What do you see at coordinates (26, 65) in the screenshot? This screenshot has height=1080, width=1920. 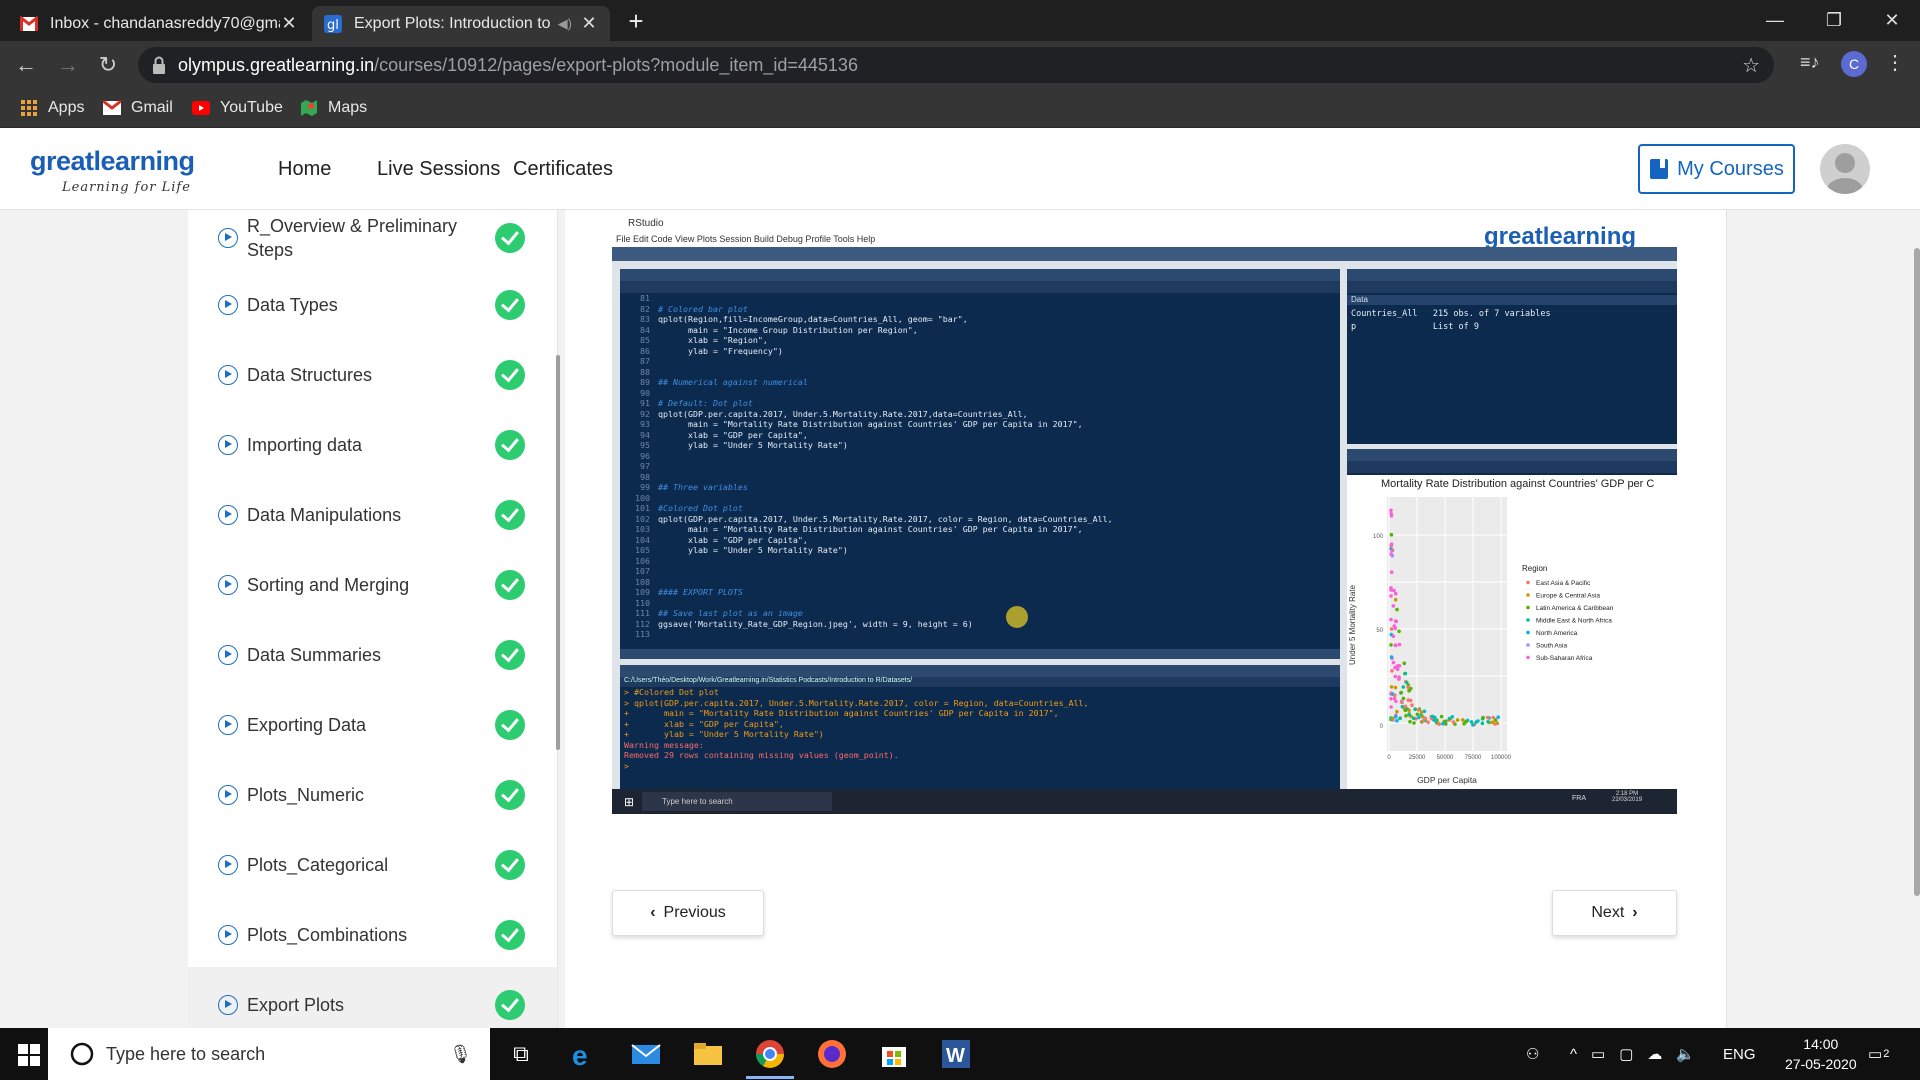 I see `back-icon: ←` at bounding box center [26, 65].